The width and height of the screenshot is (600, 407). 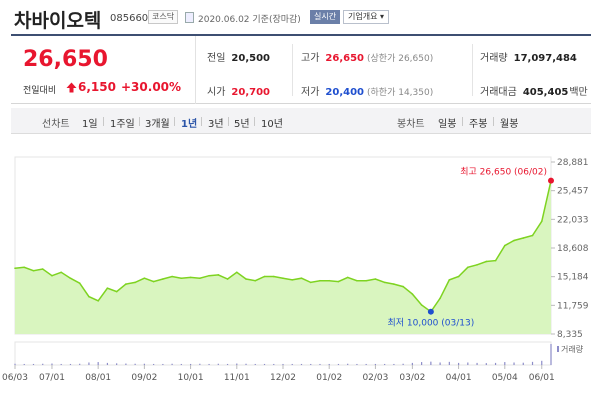 I want to click on high-stat: 고가 26,650 (상한가 26,650), so click(x=367, y=56).